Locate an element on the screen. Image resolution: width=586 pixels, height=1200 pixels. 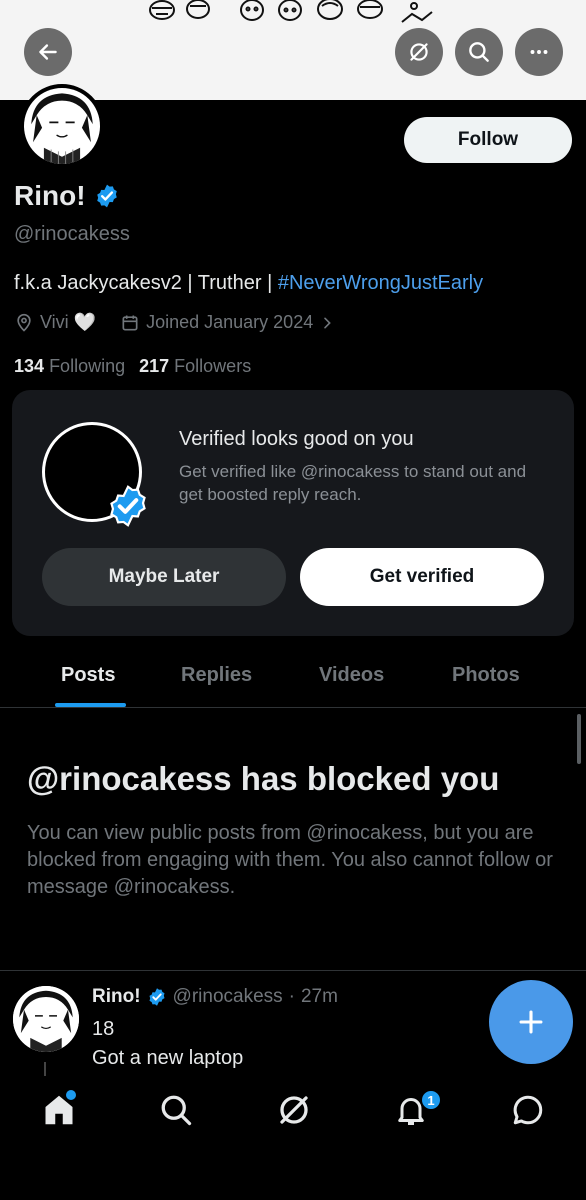
post-text-line-2: Got a new laptop is located at coordinates (168, 1058).